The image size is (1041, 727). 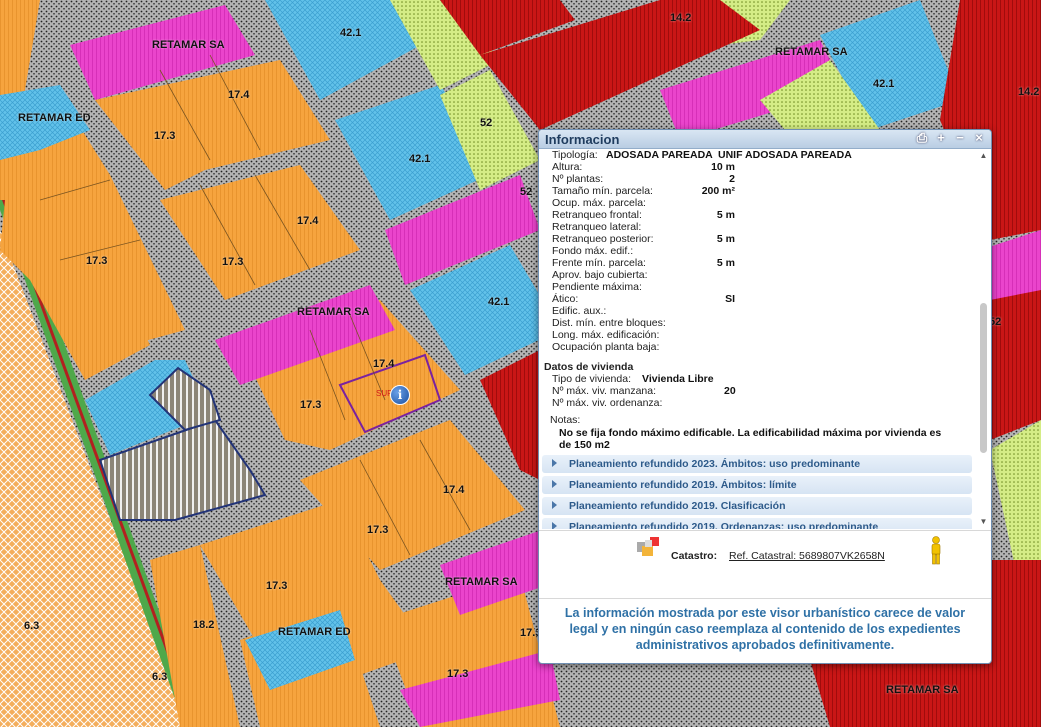 I want to click on param-label: Tamaño mín. parcela:, so click(x=602, y=191).